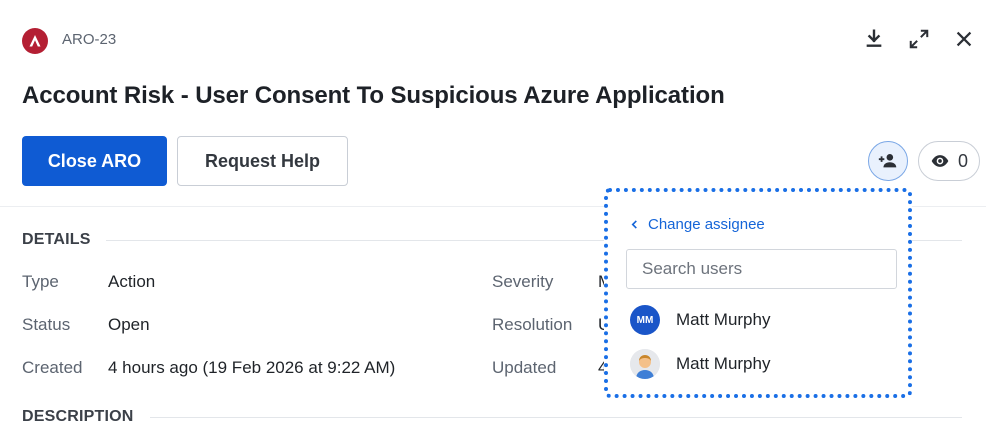  What do you see at coordinates (94, 161) in the screenshot?
I see `close-aro-button: Close ARO` at bounding box center [94, 161].